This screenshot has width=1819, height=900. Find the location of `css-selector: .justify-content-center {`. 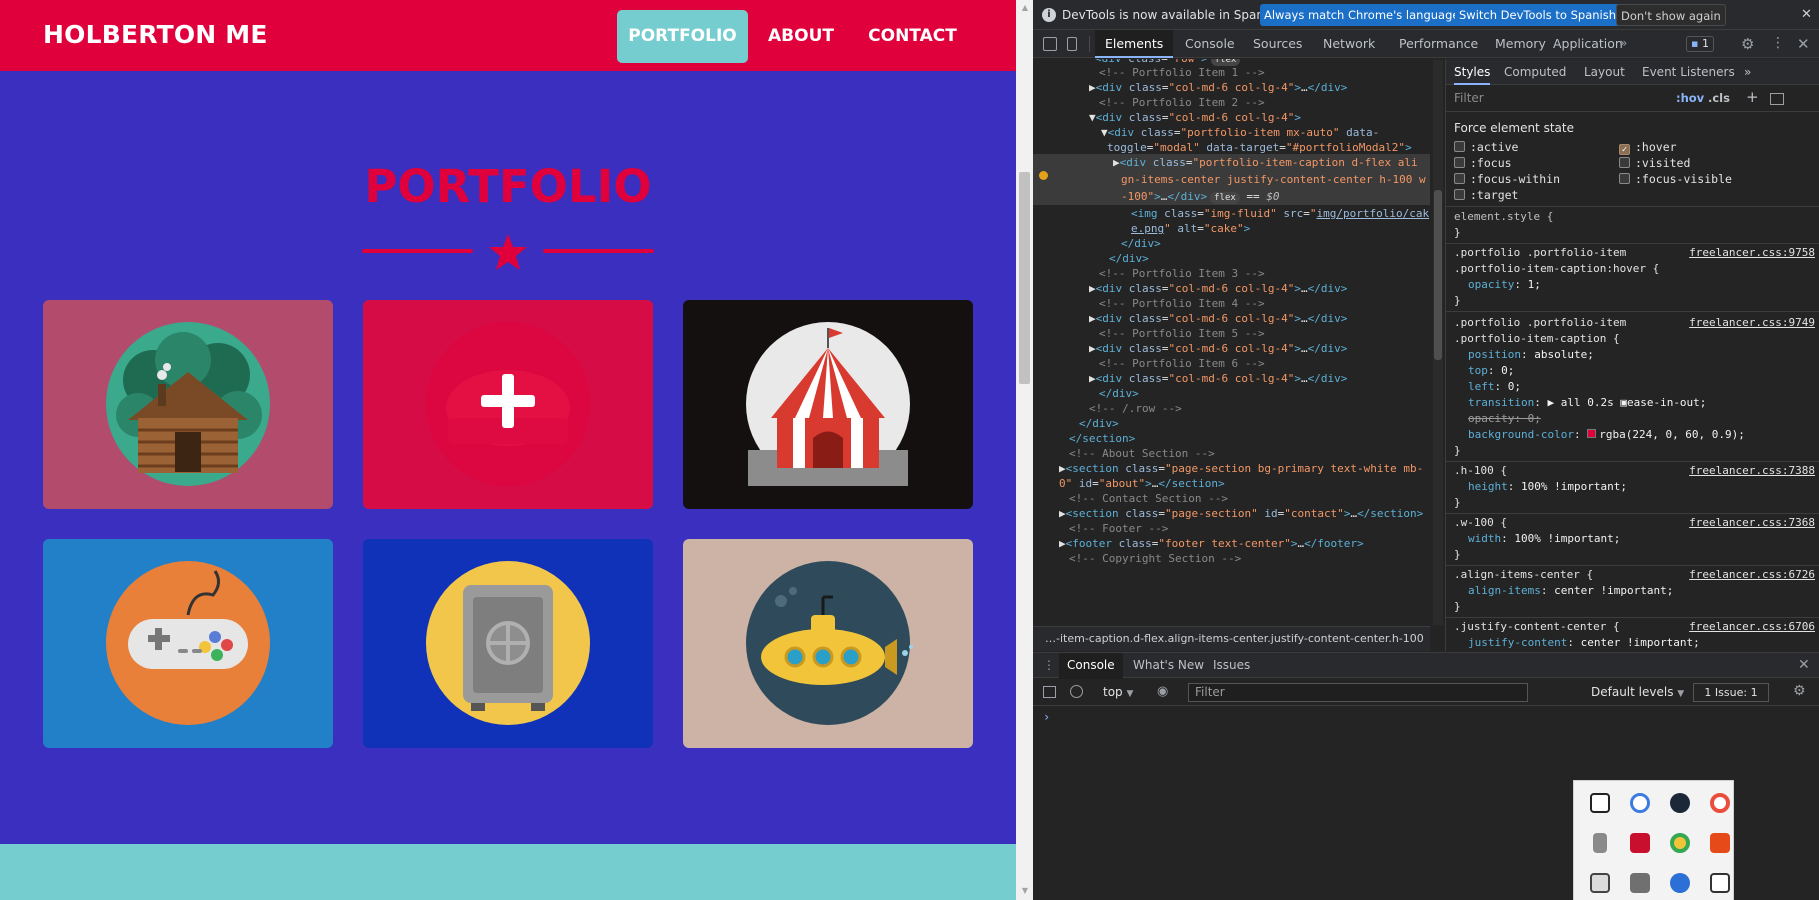

css-selector: .justify-content-center { is located at coordinates (1537, 627).